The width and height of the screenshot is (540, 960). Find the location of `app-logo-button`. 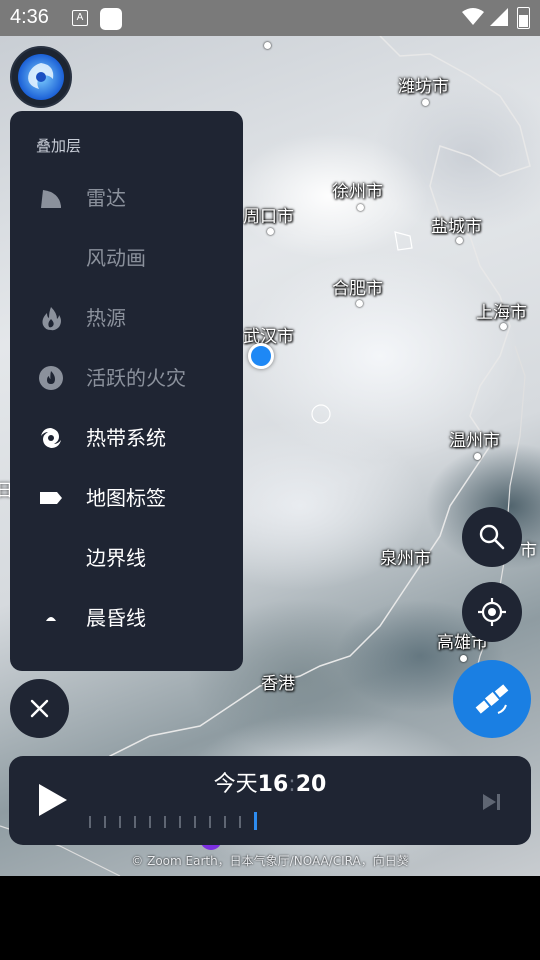

app-logo-button is located at coordinates (41, 77).